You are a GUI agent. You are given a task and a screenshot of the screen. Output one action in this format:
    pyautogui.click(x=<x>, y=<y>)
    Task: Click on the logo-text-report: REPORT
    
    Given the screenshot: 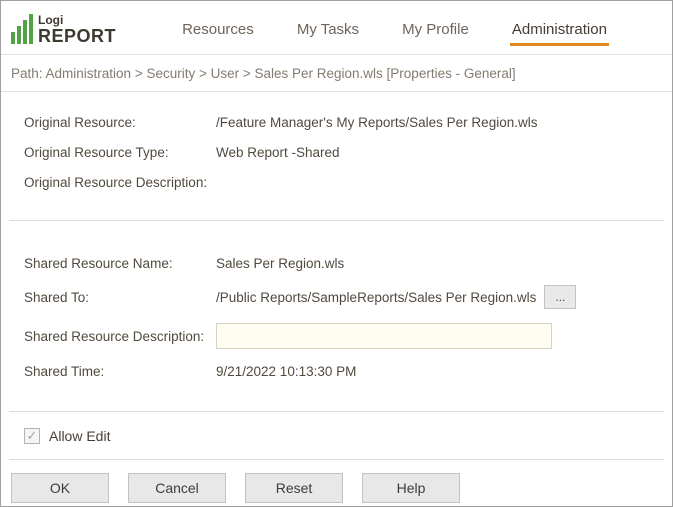 What is the action you would take?
    pyautogui.click(x=77, y=35)
    